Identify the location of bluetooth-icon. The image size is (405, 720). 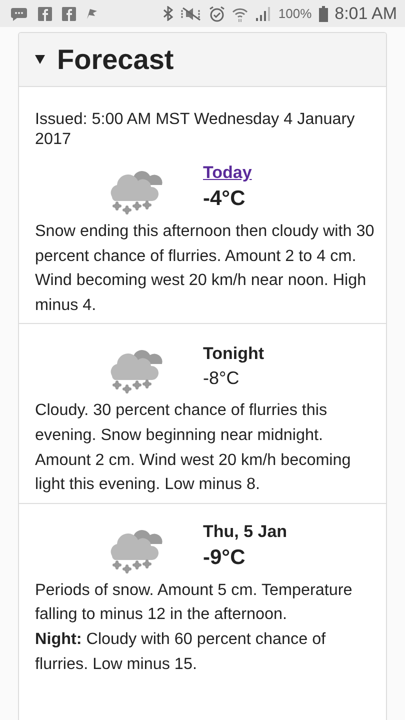
(168, 13).